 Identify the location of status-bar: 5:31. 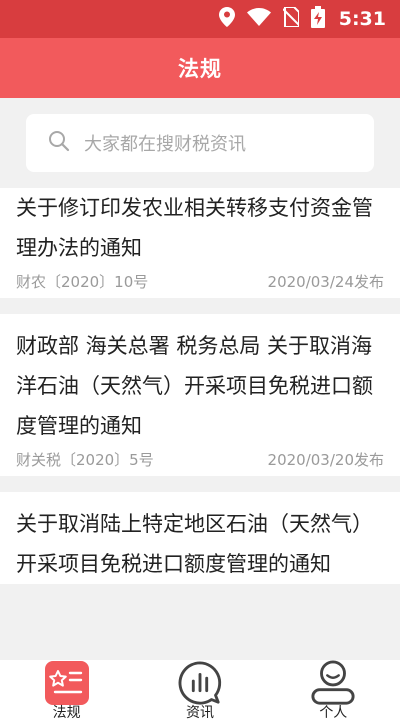
(200, 19).